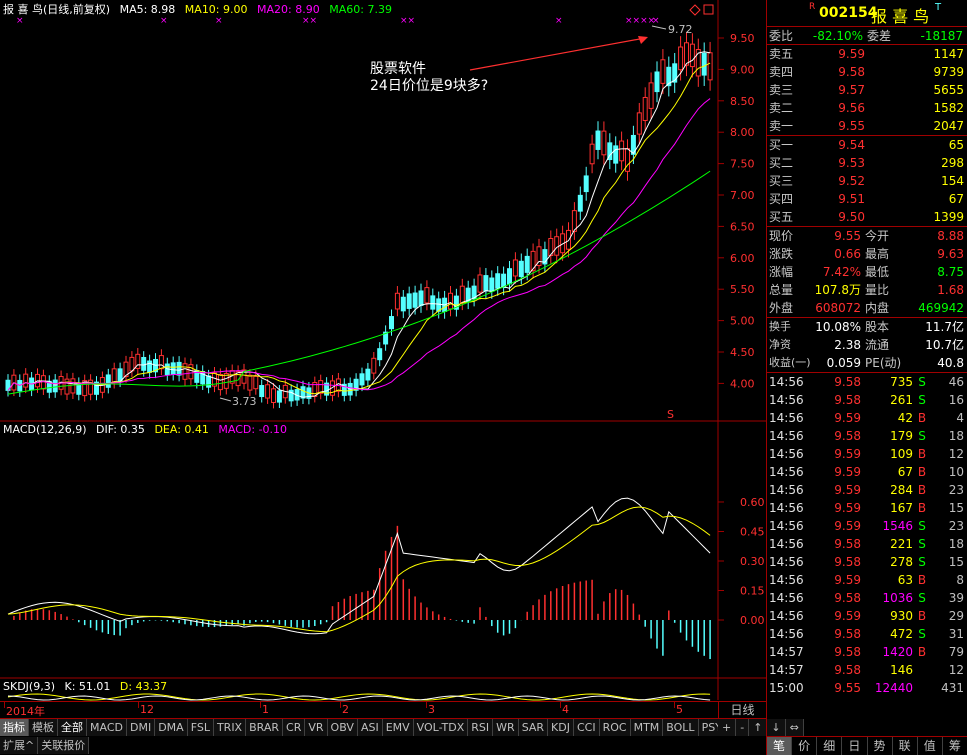 The height and width of the screenshot is (755, 967). What do you see at coordinates (727, 727) in the screenshot?
I see `nav-button: +` at bounding box center [727, 727].